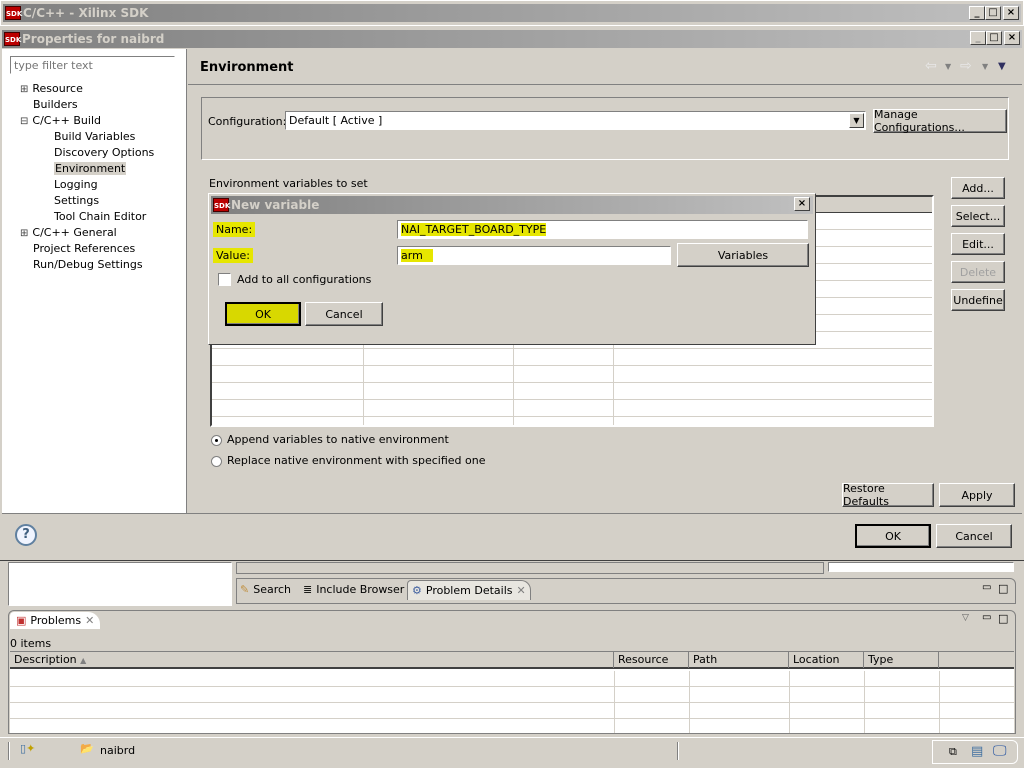 Image resolution: width=1024 pixels, height=768 pixels. I want to click on name-input: NAI_TARGET_BOARD_TYPE, so click(602, 229).